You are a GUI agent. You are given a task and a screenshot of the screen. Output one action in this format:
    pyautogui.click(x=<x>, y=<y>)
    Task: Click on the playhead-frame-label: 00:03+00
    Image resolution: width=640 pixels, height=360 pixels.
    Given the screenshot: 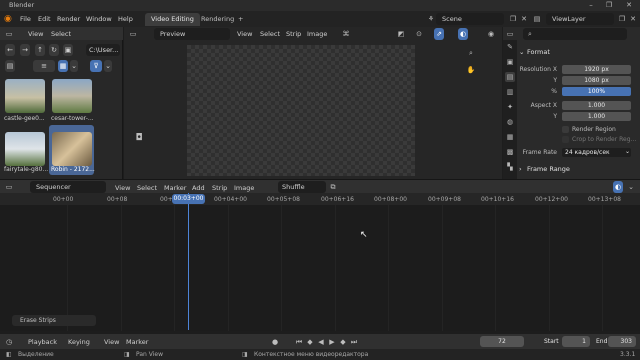 What is the action you would take?
    pyautogui.click(x=188, y=199)
    